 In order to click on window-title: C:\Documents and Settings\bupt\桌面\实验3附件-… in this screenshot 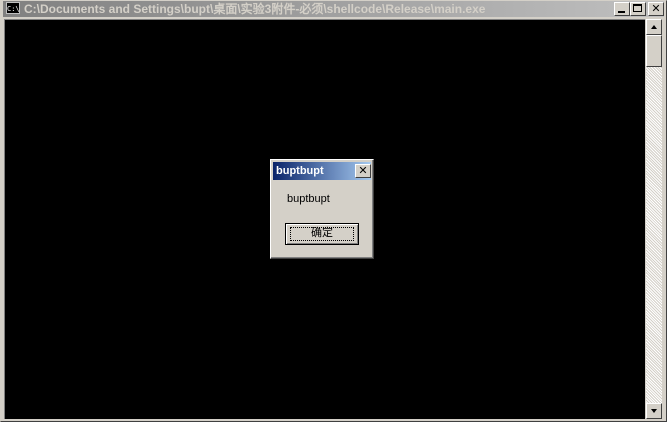, I will do `click(255, 9)`.